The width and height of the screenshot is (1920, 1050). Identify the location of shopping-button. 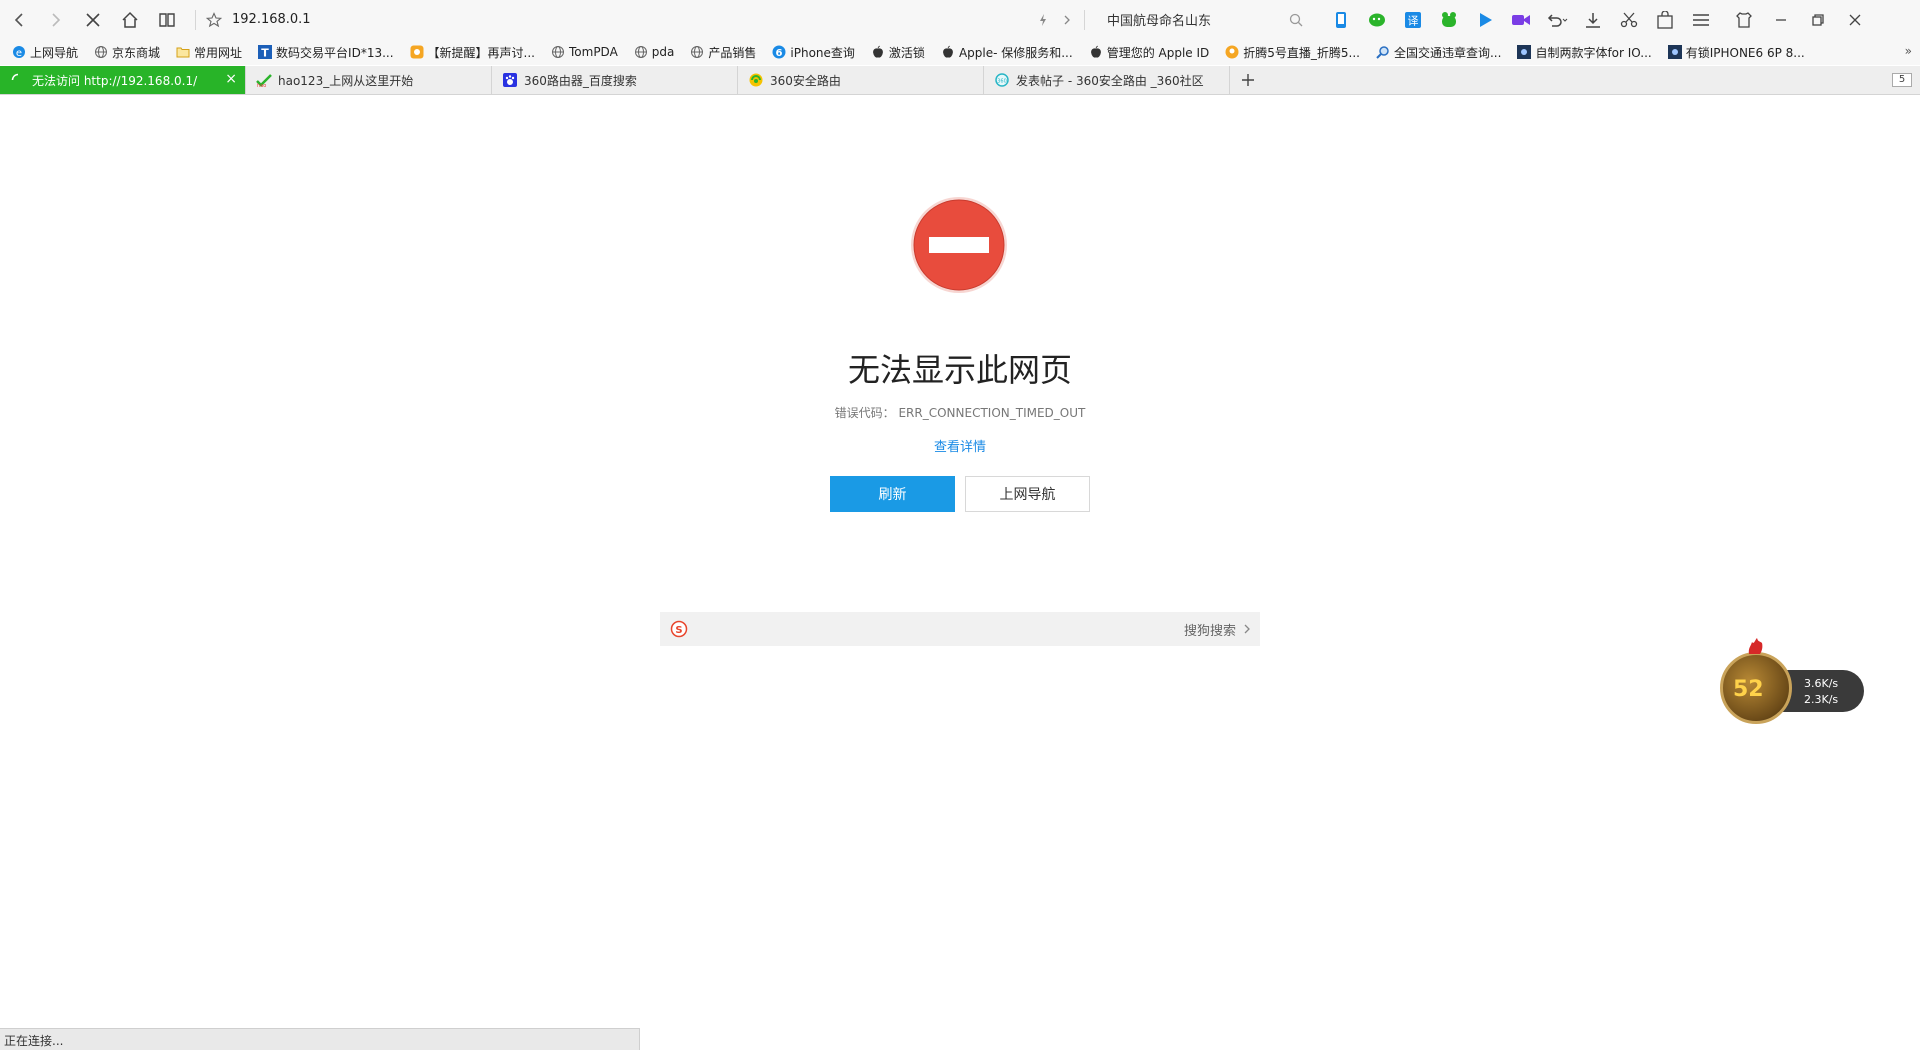
(1665, 19).